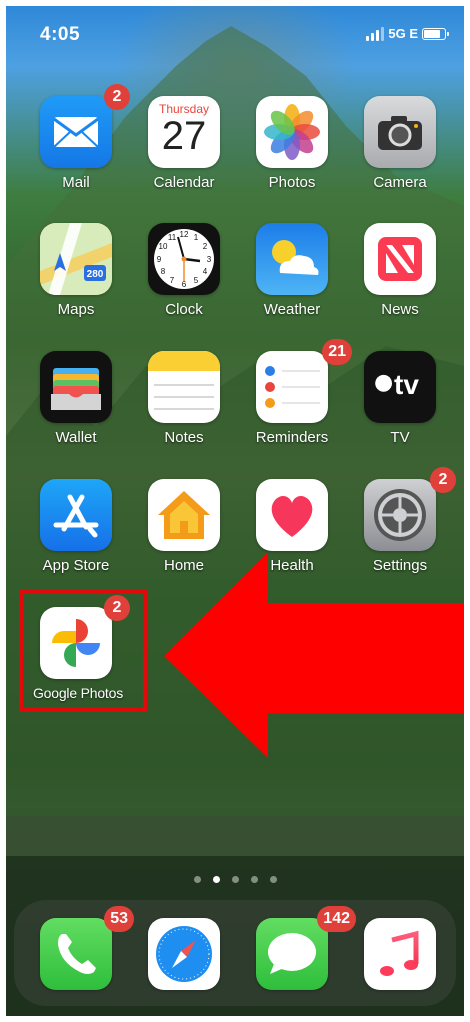 This screenshot has height=1022, width=470. What do you see at coordinates (292, 309) in the screenshot?
I see `weather-label: Weather` at bounding box center [292, 309].